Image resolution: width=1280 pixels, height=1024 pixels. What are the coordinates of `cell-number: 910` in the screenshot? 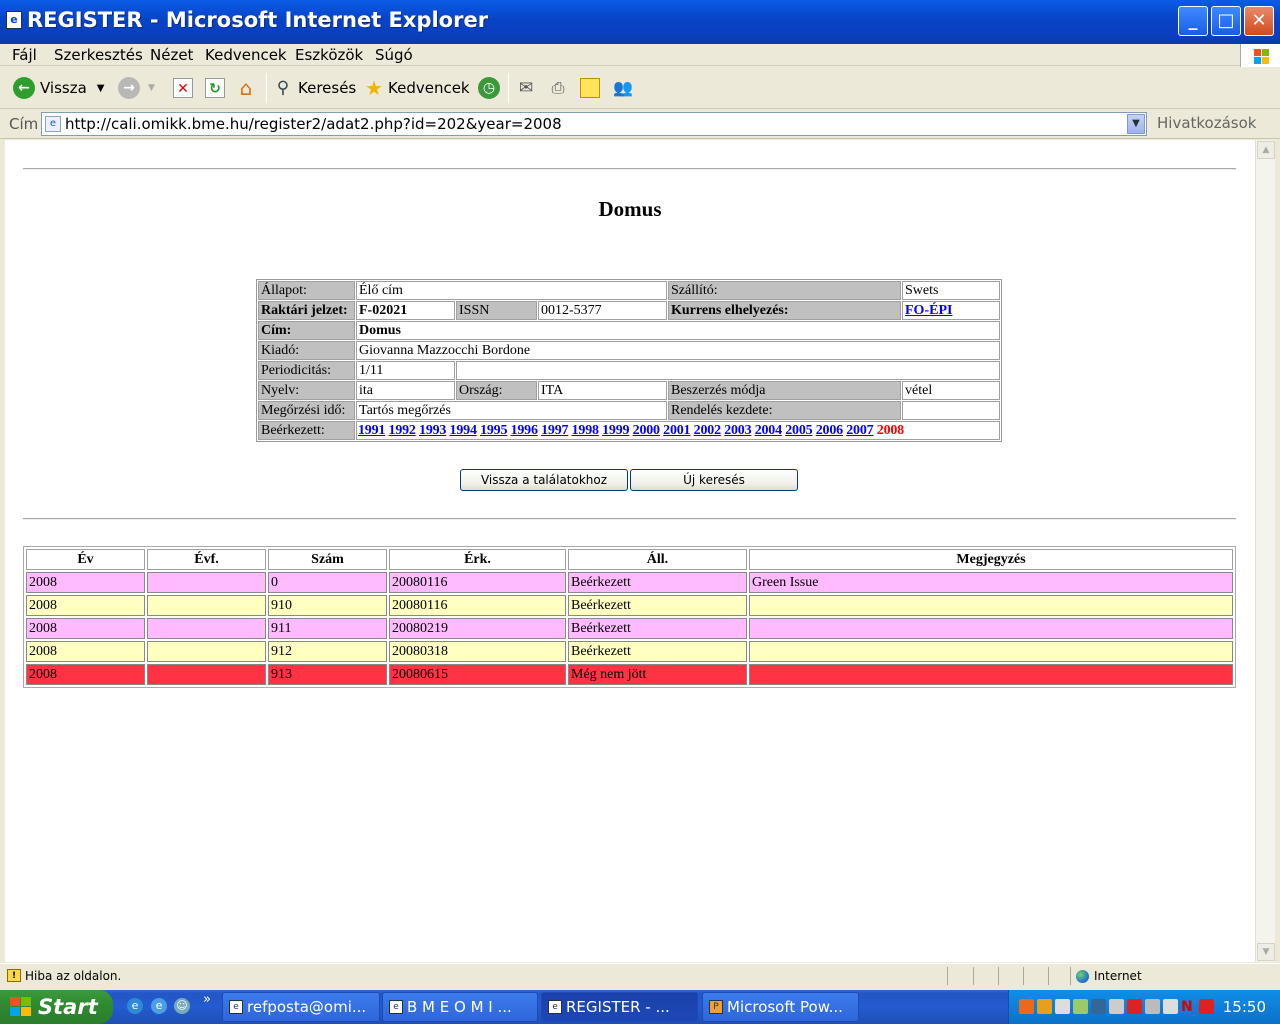 It's located at (327, 605).